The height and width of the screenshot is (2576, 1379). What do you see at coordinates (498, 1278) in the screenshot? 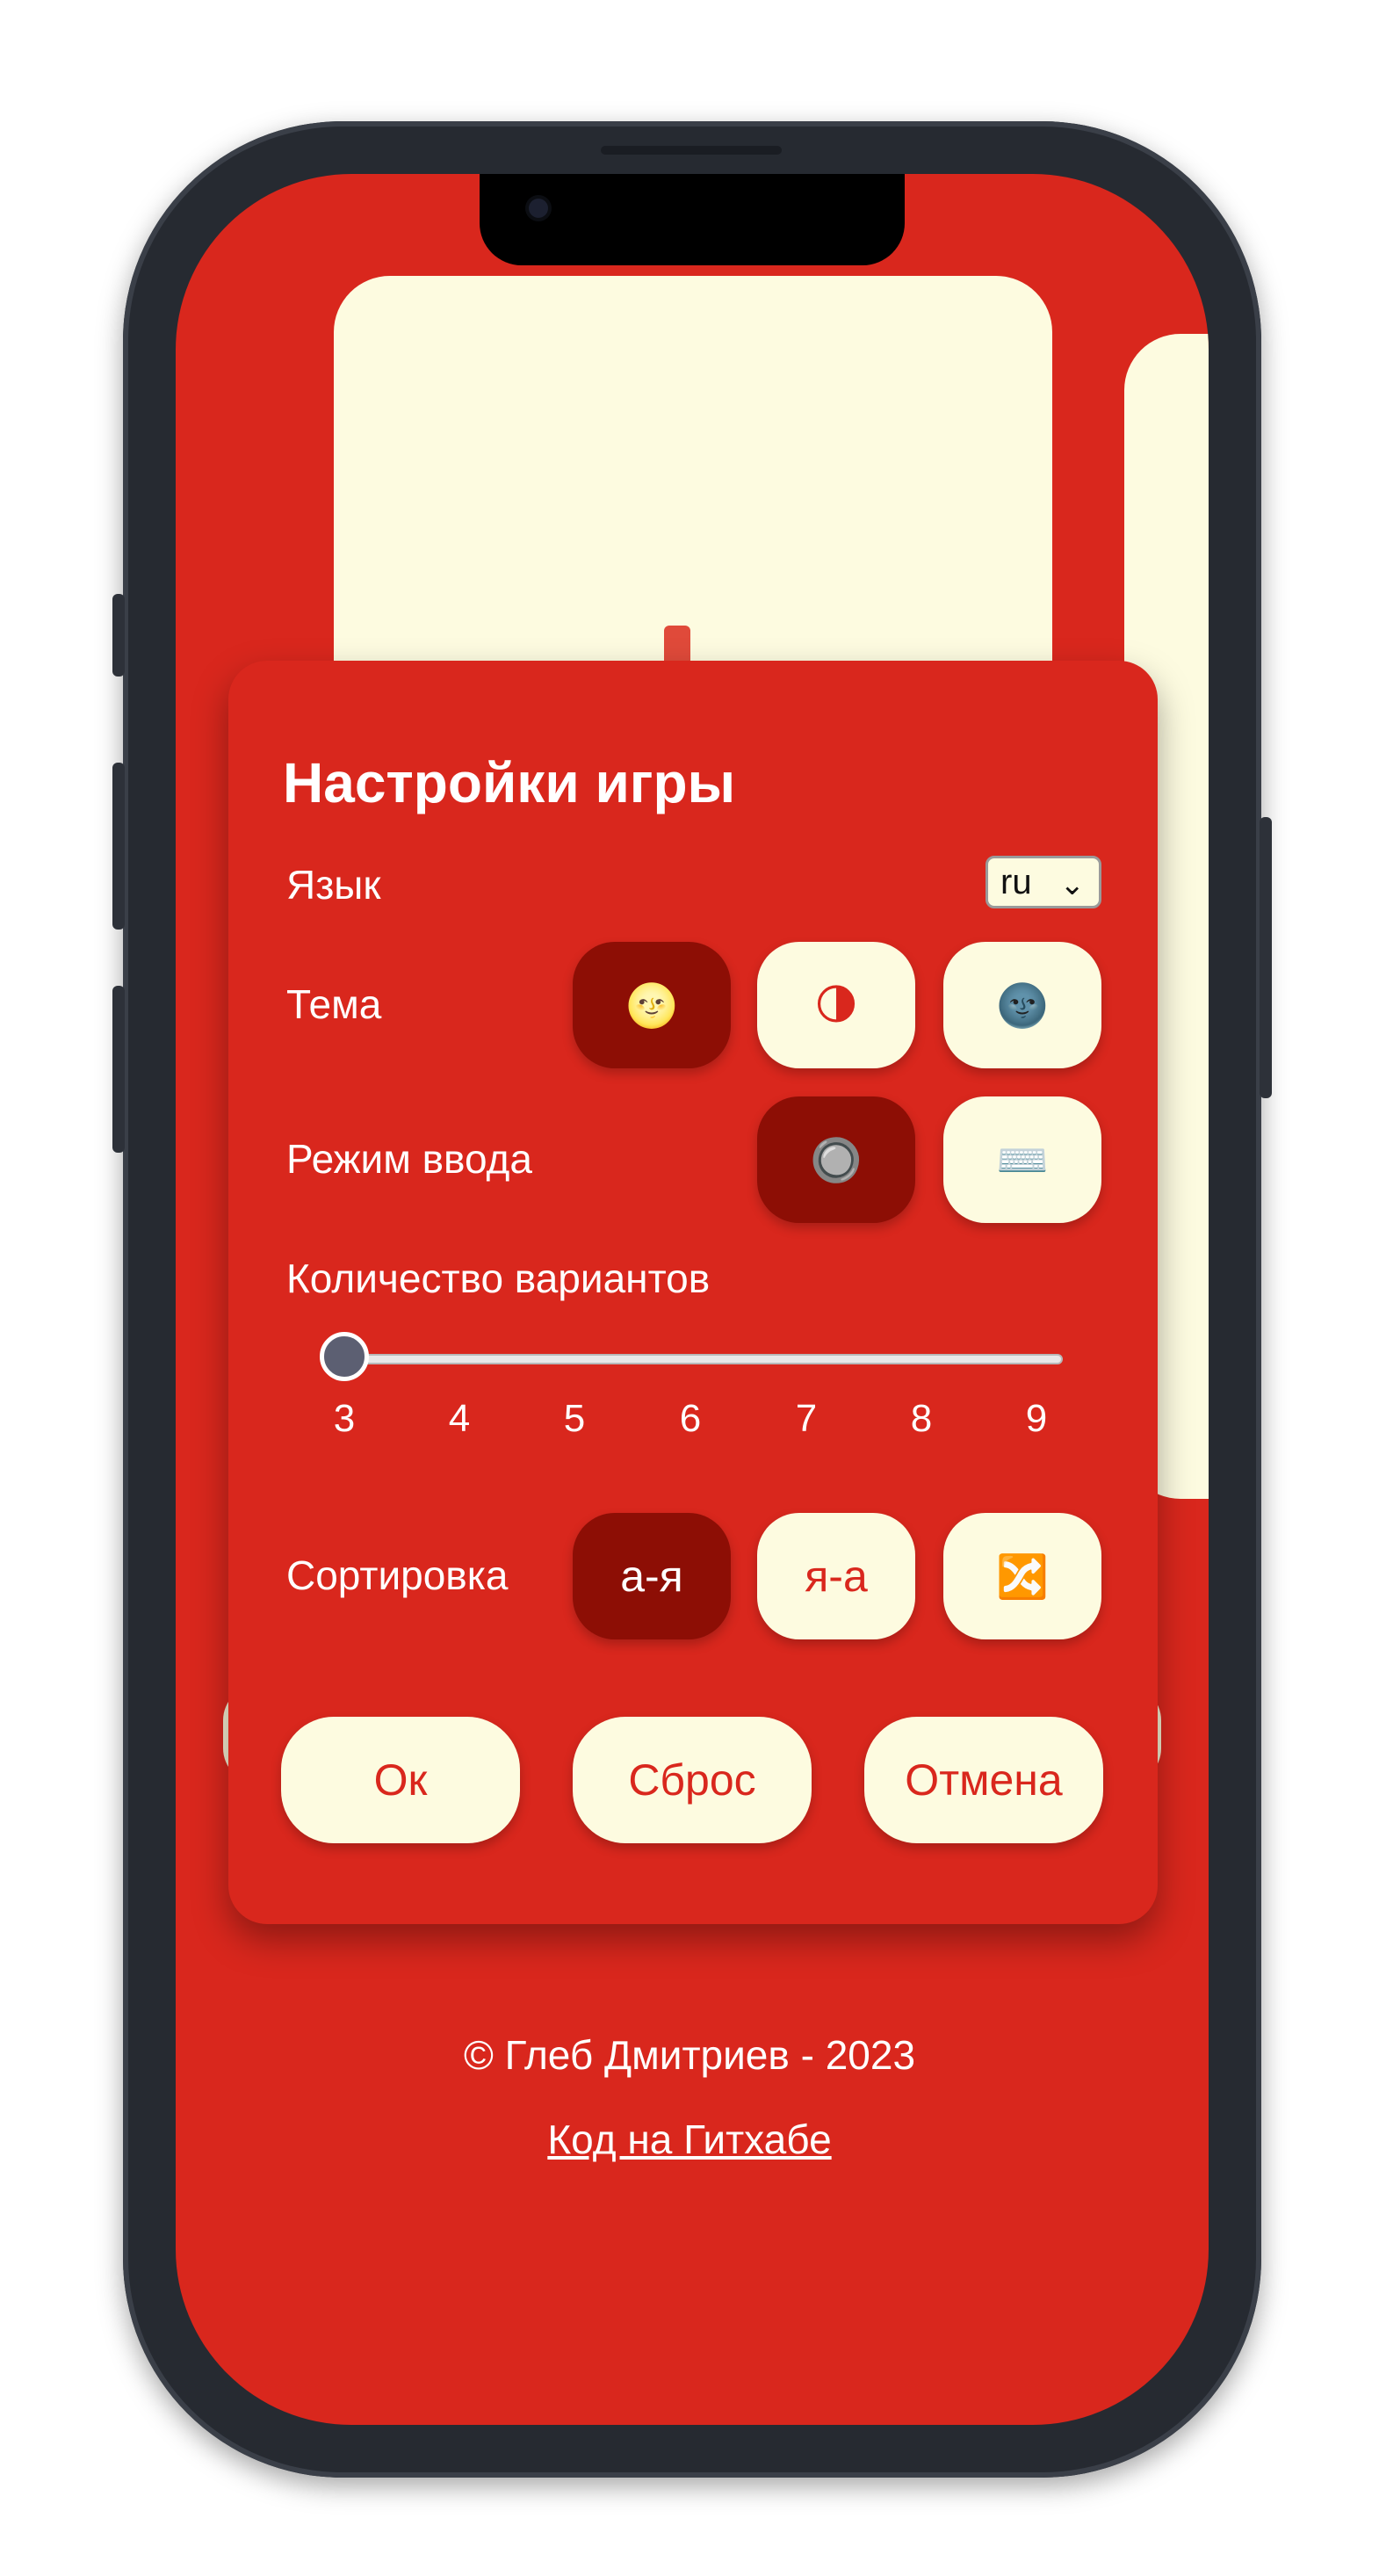
I see `variants-label: Количество вариантов` at bounding box center [498, 1278].